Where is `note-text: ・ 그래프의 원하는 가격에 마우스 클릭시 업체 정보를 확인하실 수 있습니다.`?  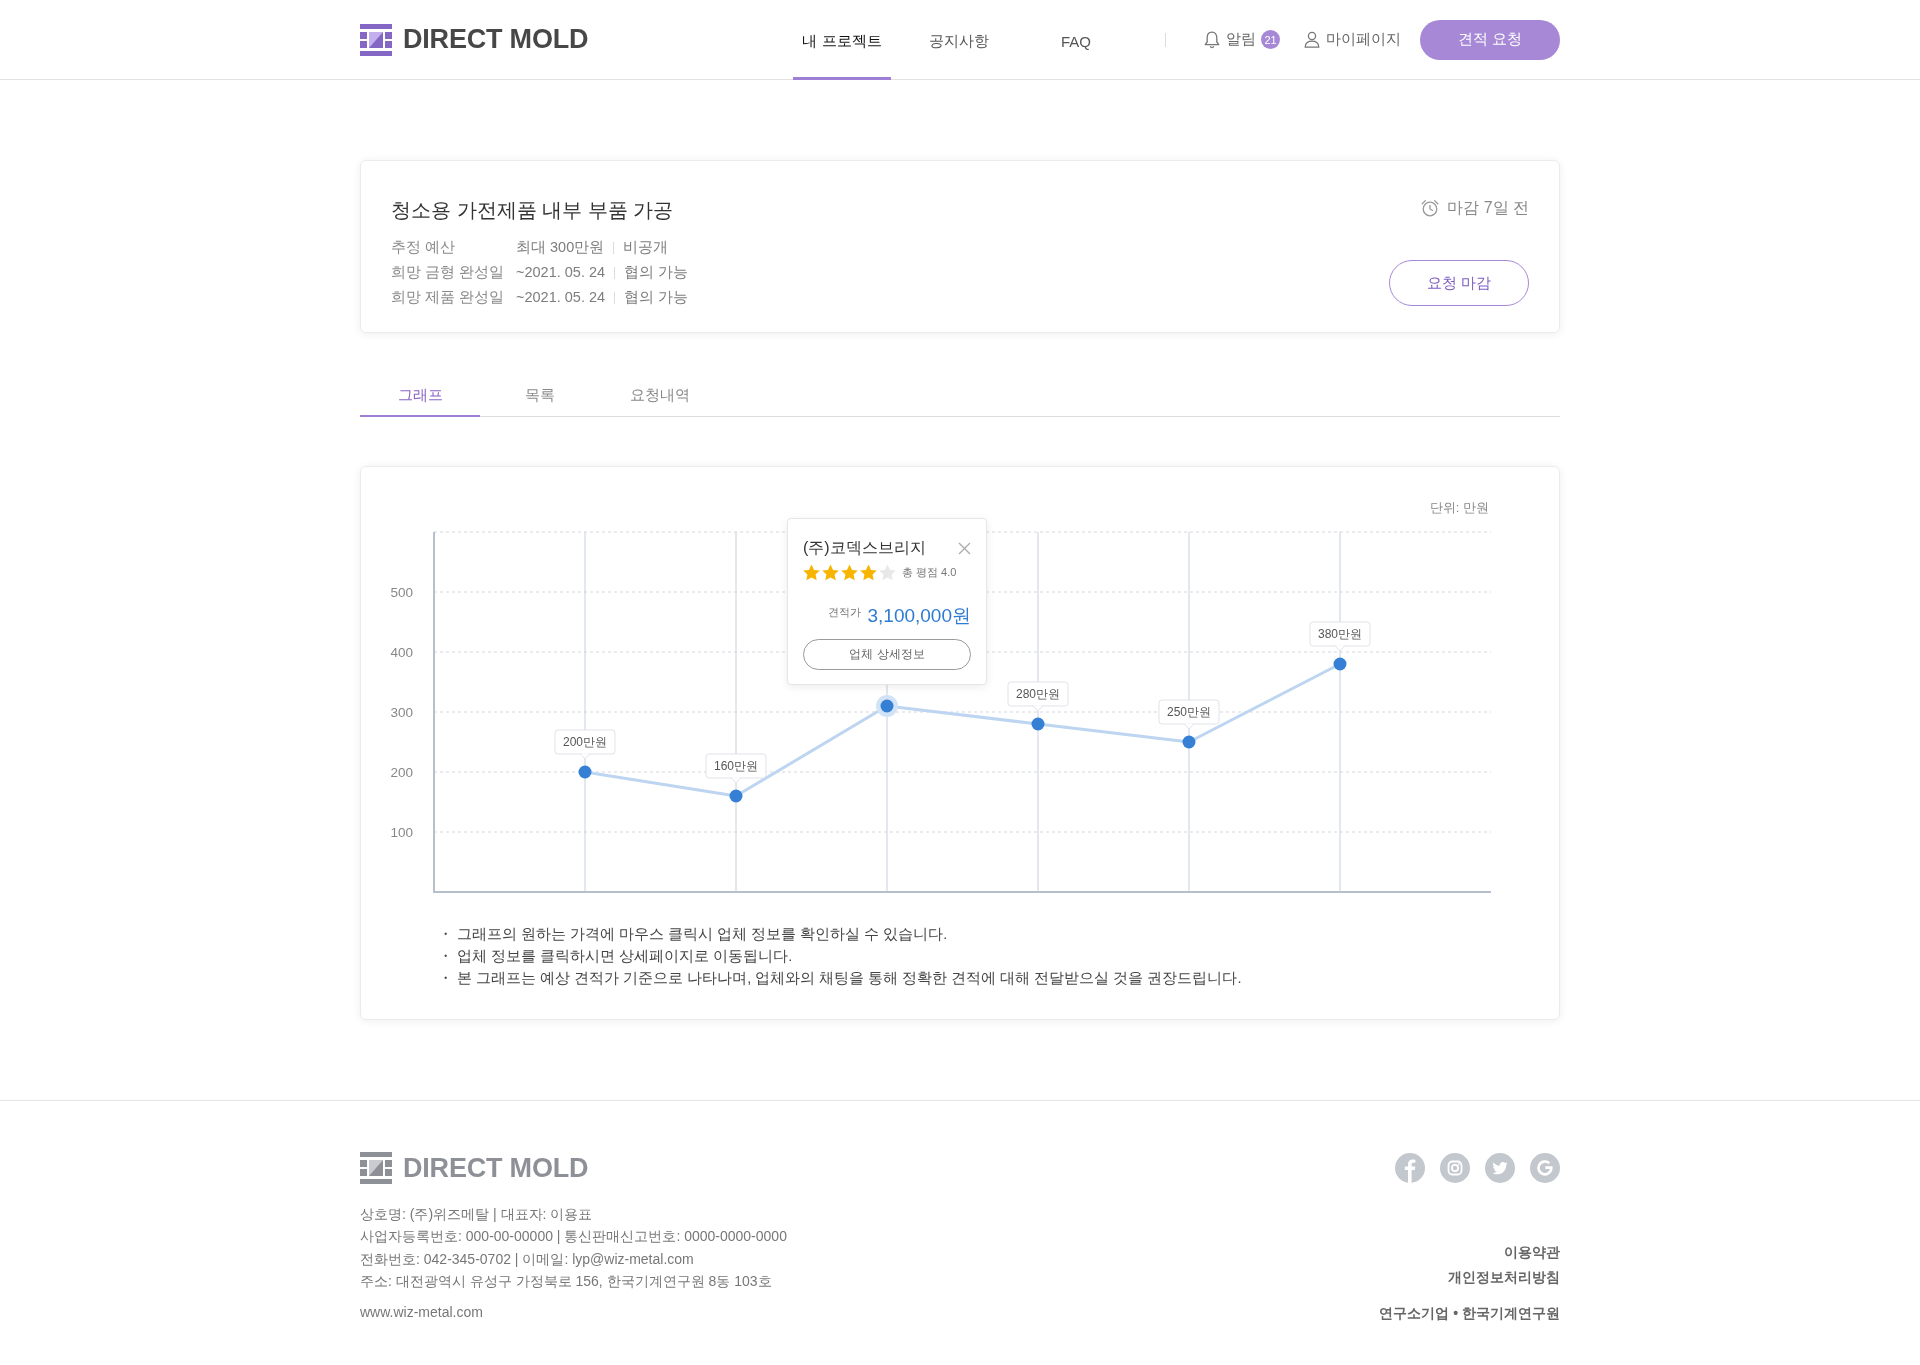
note-text: ・ 그래프의 원하는 가격에 마우스 클릭시 업체 정보를 확인하실 수 있습니다. is located at coordinates (693, 934).